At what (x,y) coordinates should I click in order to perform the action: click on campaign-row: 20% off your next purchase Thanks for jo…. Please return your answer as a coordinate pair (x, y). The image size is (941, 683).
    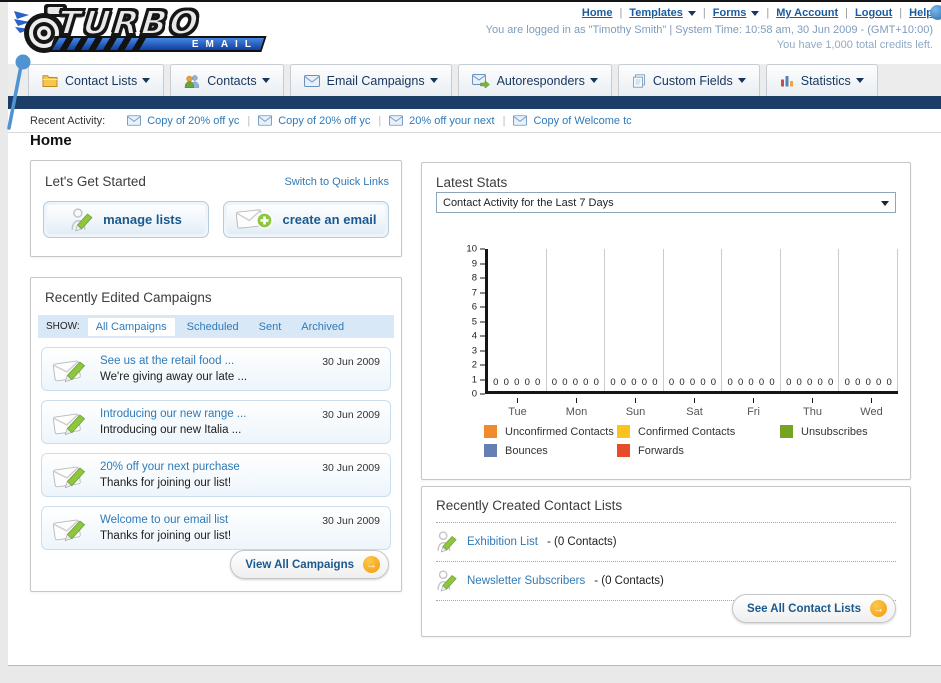
    Looking at the image, I should click on (216, 475).